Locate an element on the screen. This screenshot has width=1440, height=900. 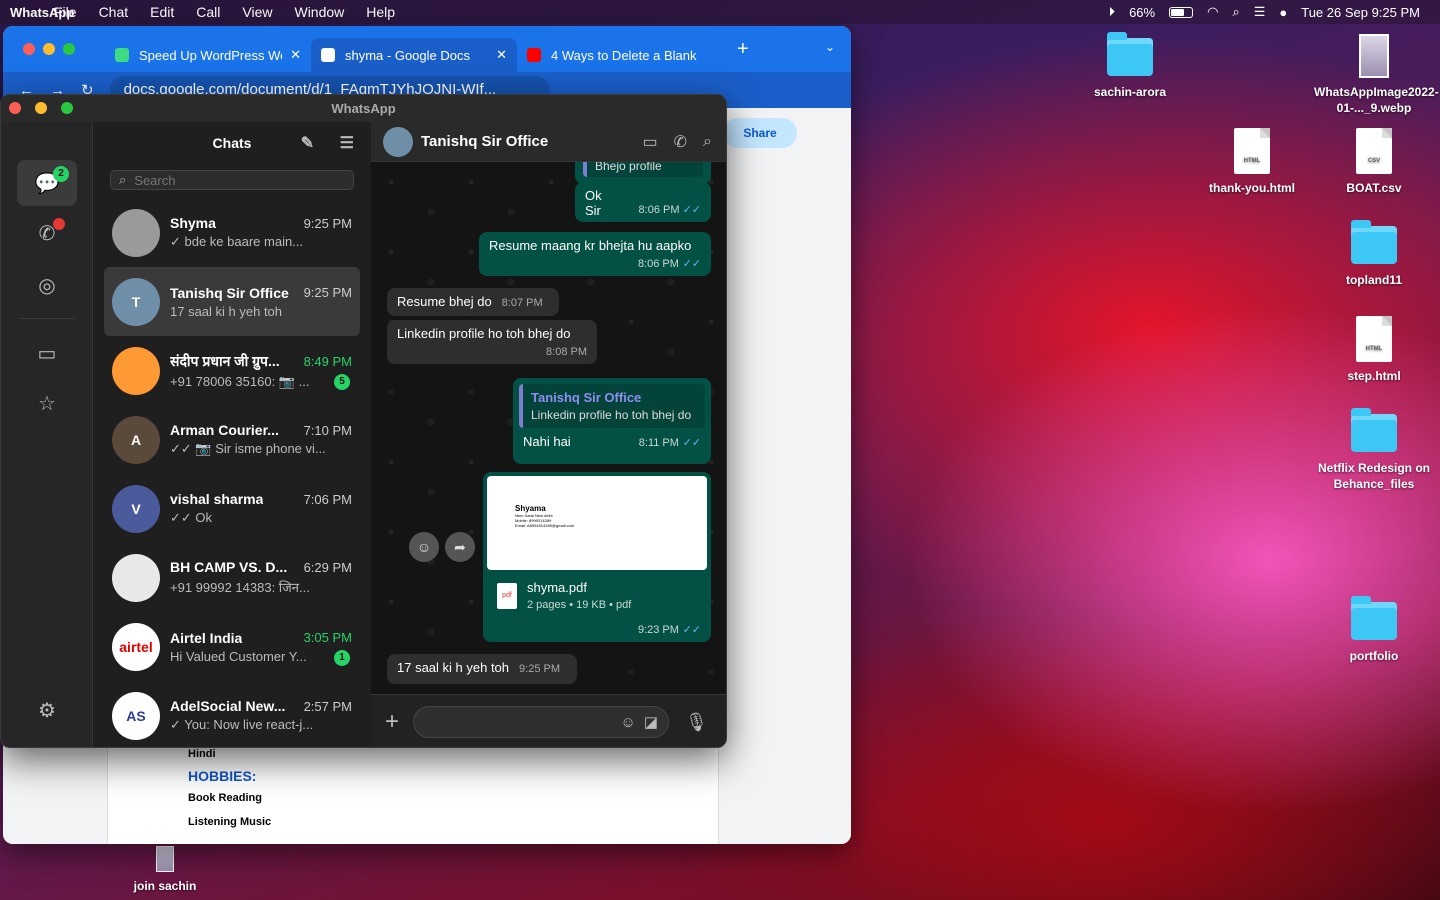
menu-view: View is located at coordinates (257, 12).